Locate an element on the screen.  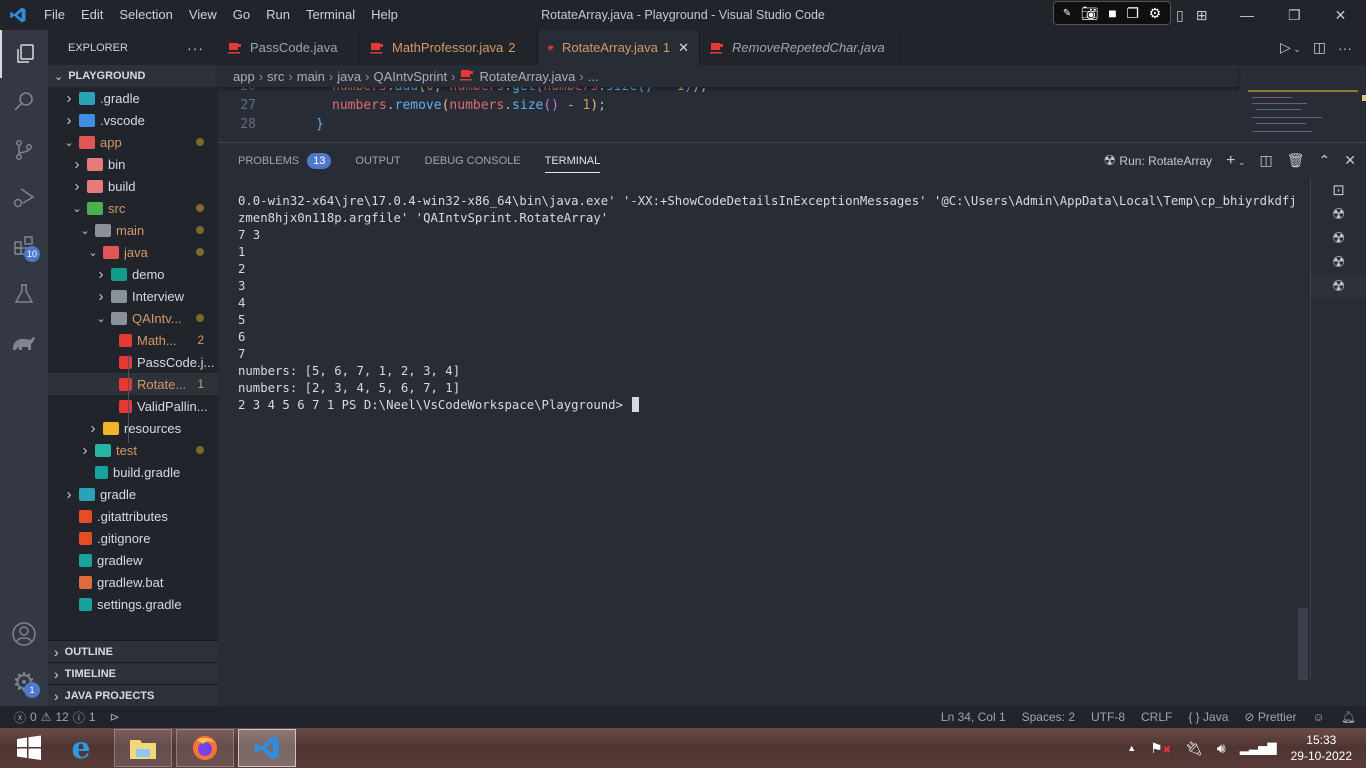
encoding: UTF-8 is located at coordinates (1108, 717).